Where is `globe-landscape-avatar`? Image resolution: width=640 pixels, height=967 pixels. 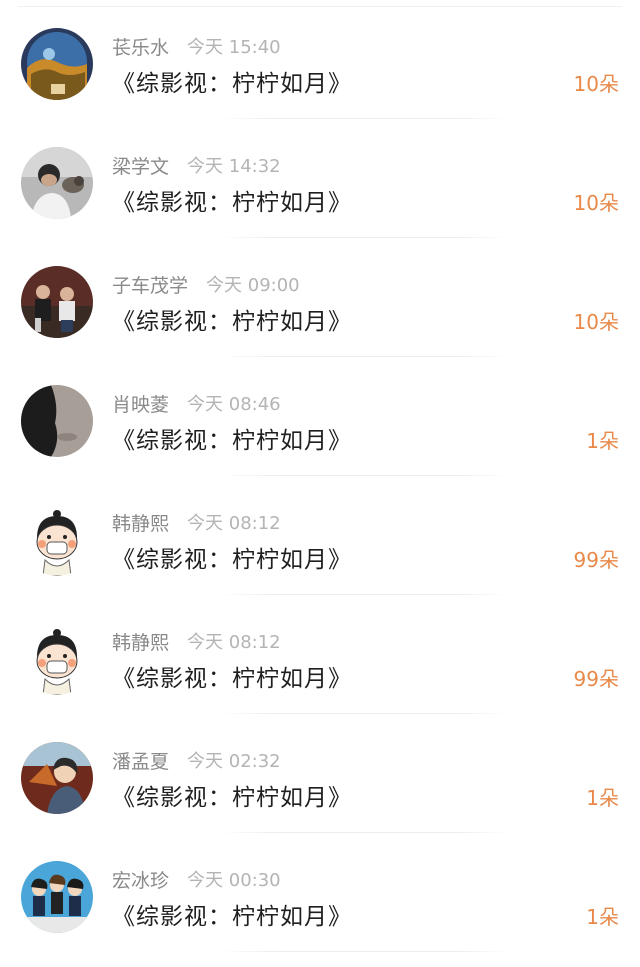 globe-landscape-avatar is located at coordinates (57, 64).